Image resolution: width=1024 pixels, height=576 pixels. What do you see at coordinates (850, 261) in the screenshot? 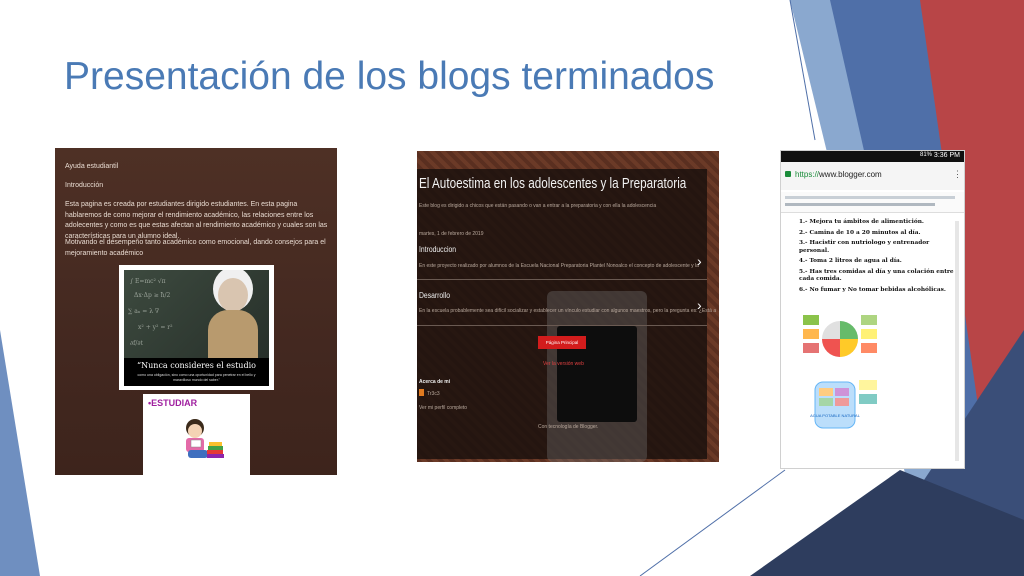
I see `list-item: 4.- Toma 2 litros de agua al día.` at bounding box center [850, 261].